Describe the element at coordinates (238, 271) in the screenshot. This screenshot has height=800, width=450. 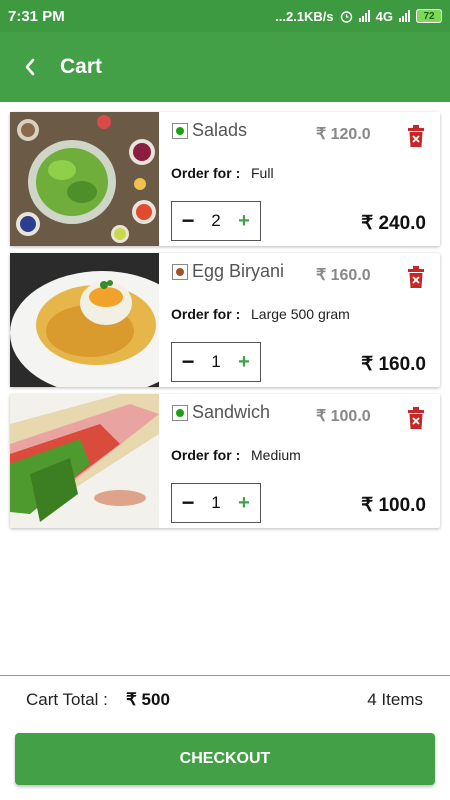
I see `item-name: Egg Biryani` at that location.